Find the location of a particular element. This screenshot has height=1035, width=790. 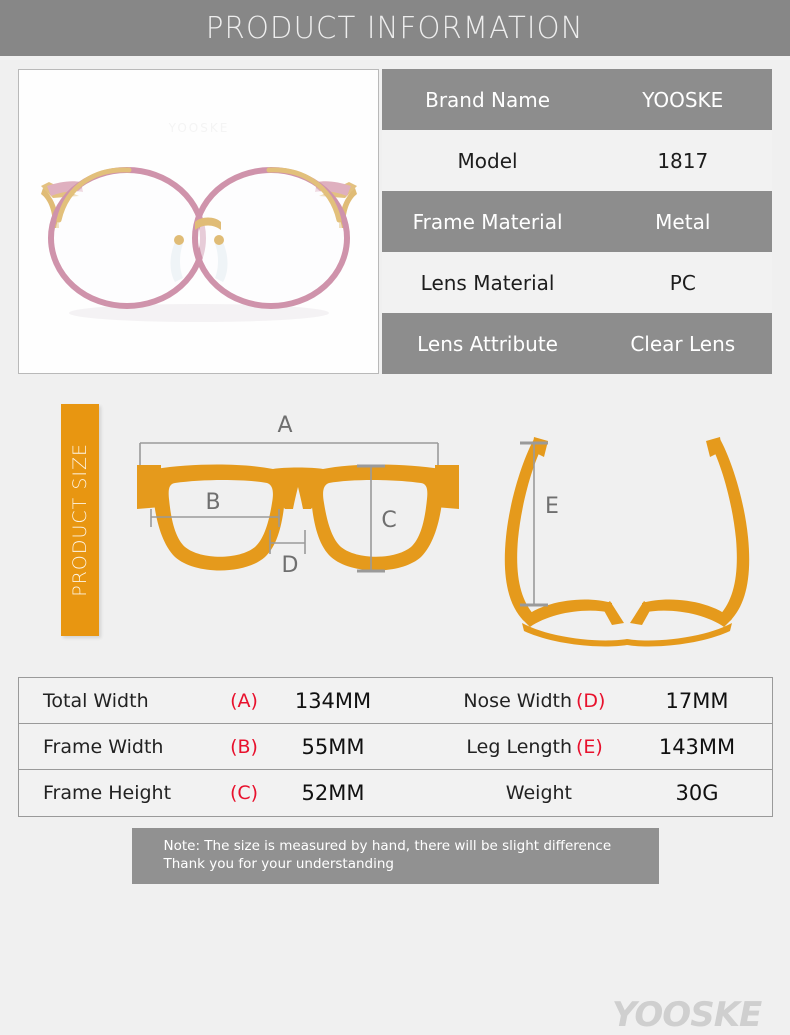

measurement-value: 30G is located at coordinates (697, 793).